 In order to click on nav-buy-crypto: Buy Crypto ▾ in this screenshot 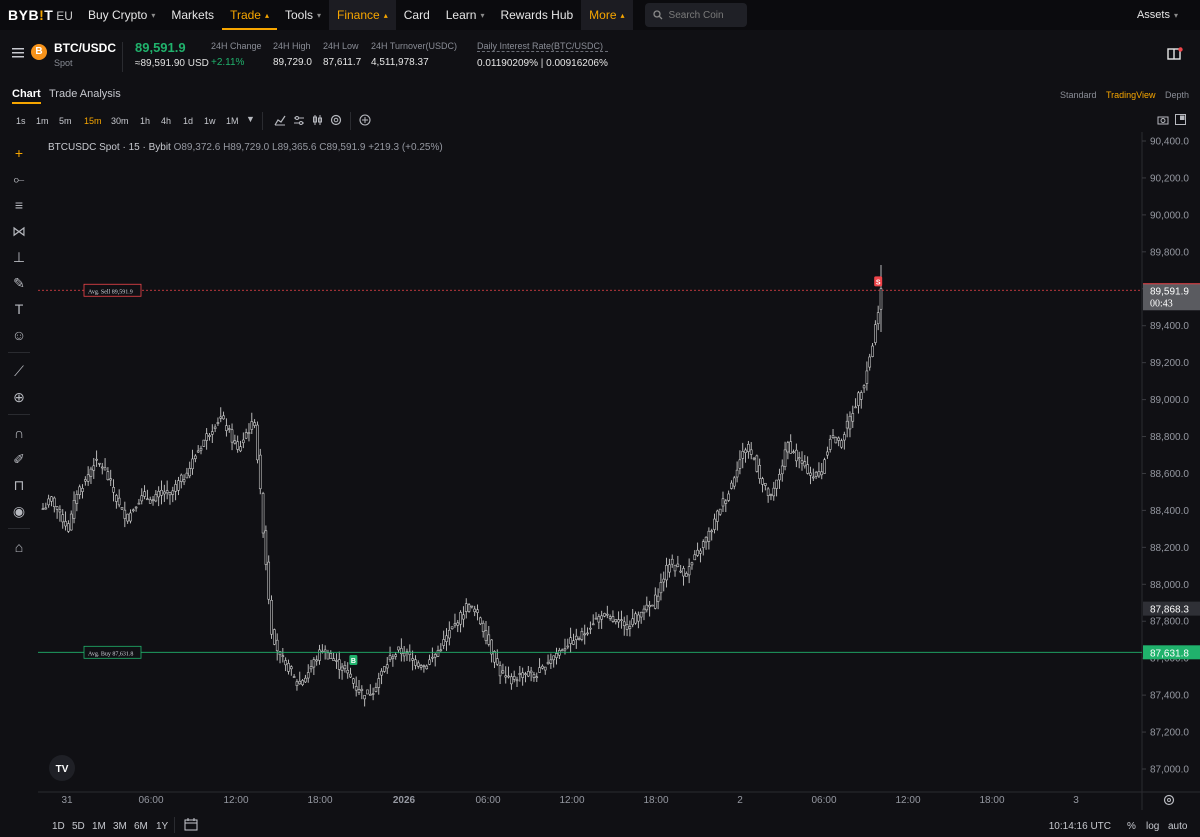, I will do `click(121, 15)`.